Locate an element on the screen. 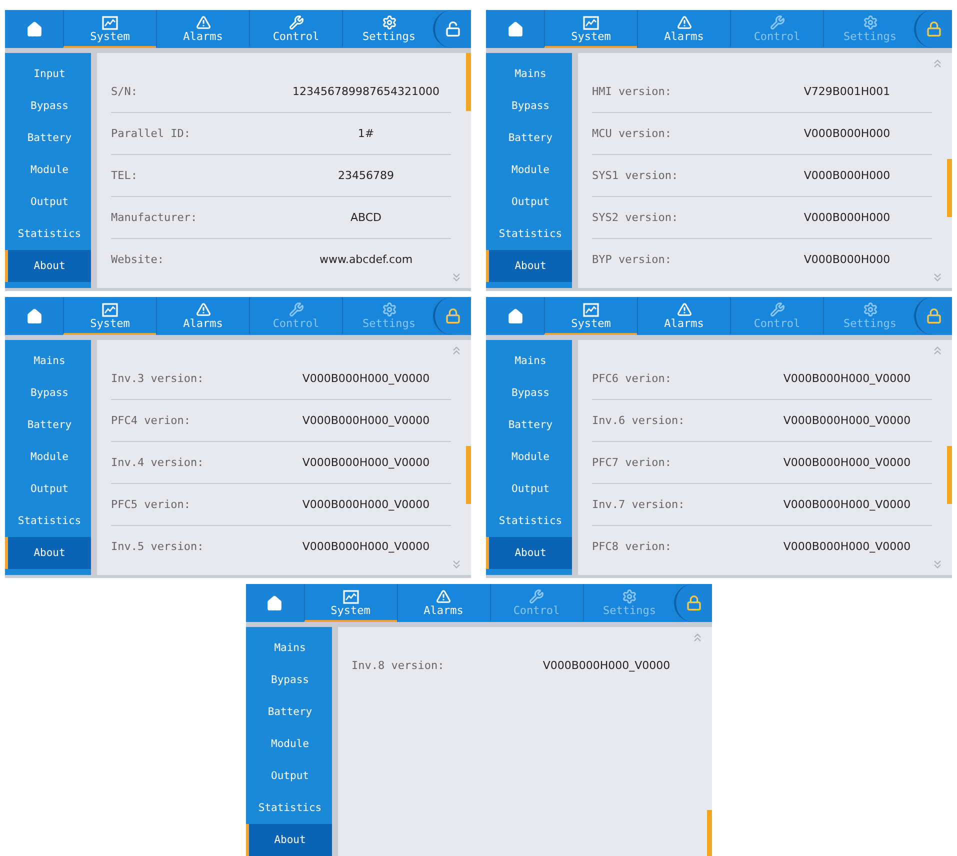 This screenshot has width=957, height=856. field-label: PFC8 verion: is located at coordinates (632, 546).